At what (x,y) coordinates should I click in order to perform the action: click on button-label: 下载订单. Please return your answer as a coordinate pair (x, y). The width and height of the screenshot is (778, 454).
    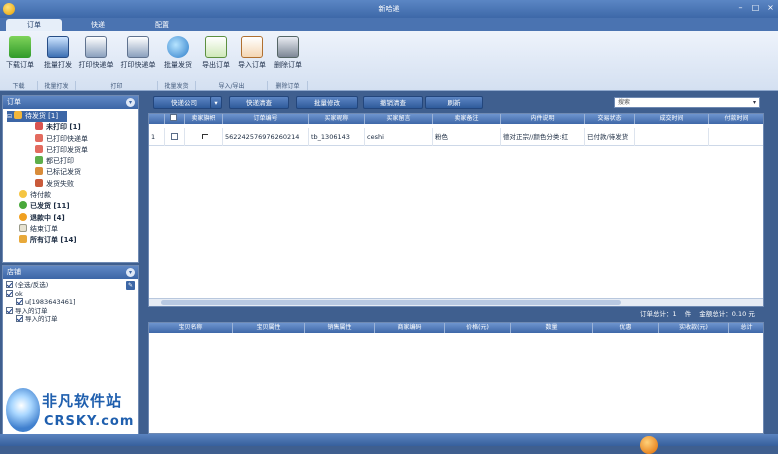
    Looking at the image, I should click on (20, 65).